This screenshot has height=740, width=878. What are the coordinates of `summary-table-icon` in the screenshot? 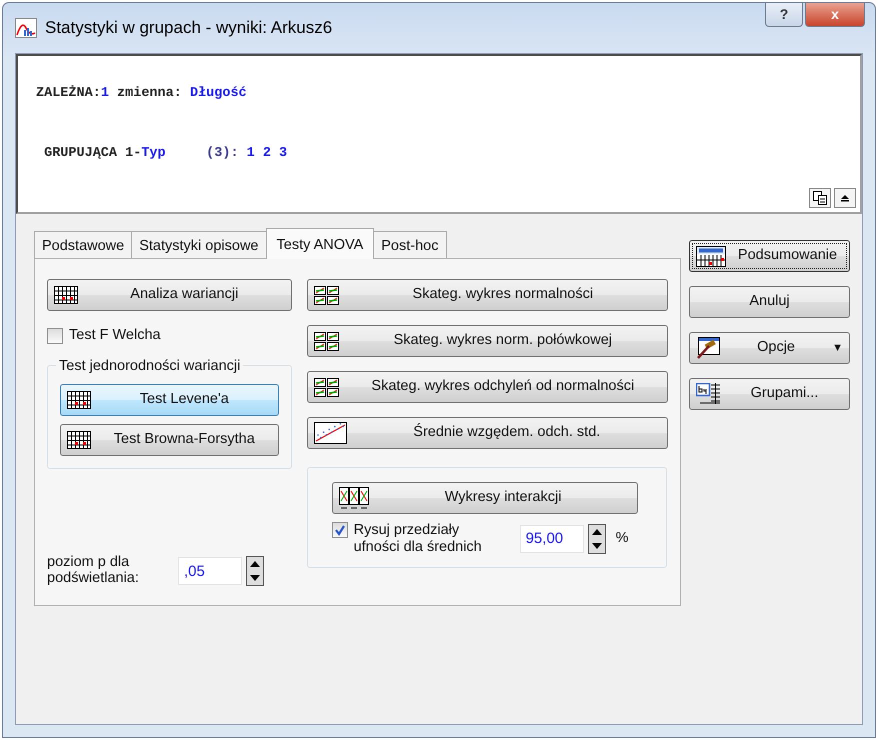 It's located at (711, 256).